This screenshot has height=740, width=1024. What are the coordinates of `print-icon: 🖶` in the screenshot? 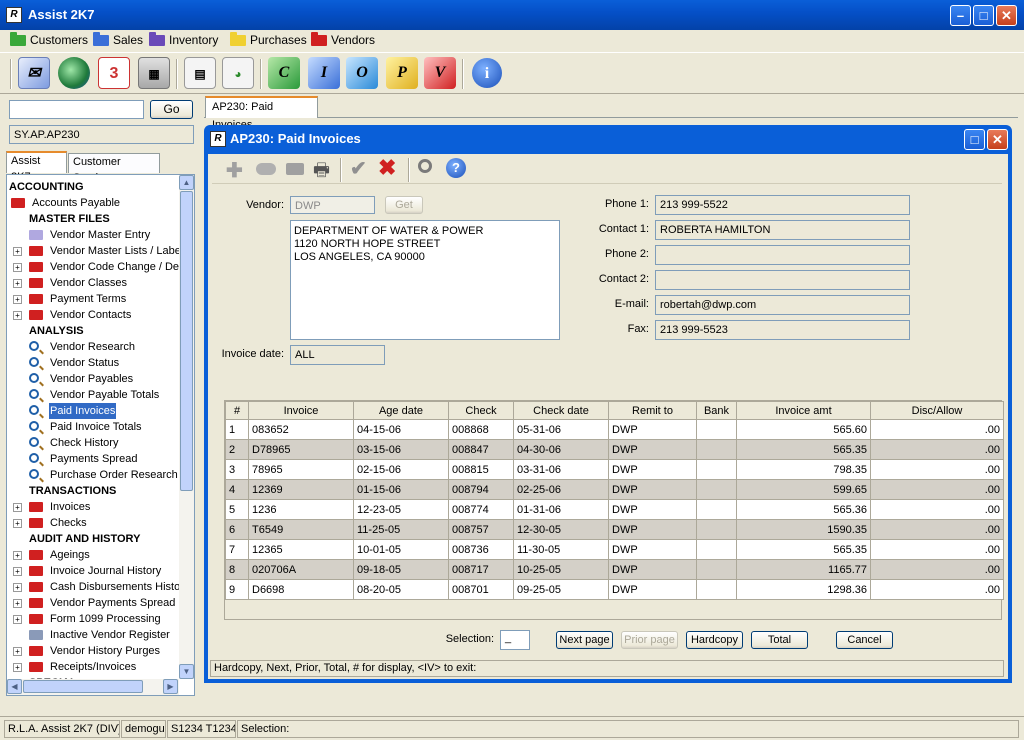 It's located at (321, 173).